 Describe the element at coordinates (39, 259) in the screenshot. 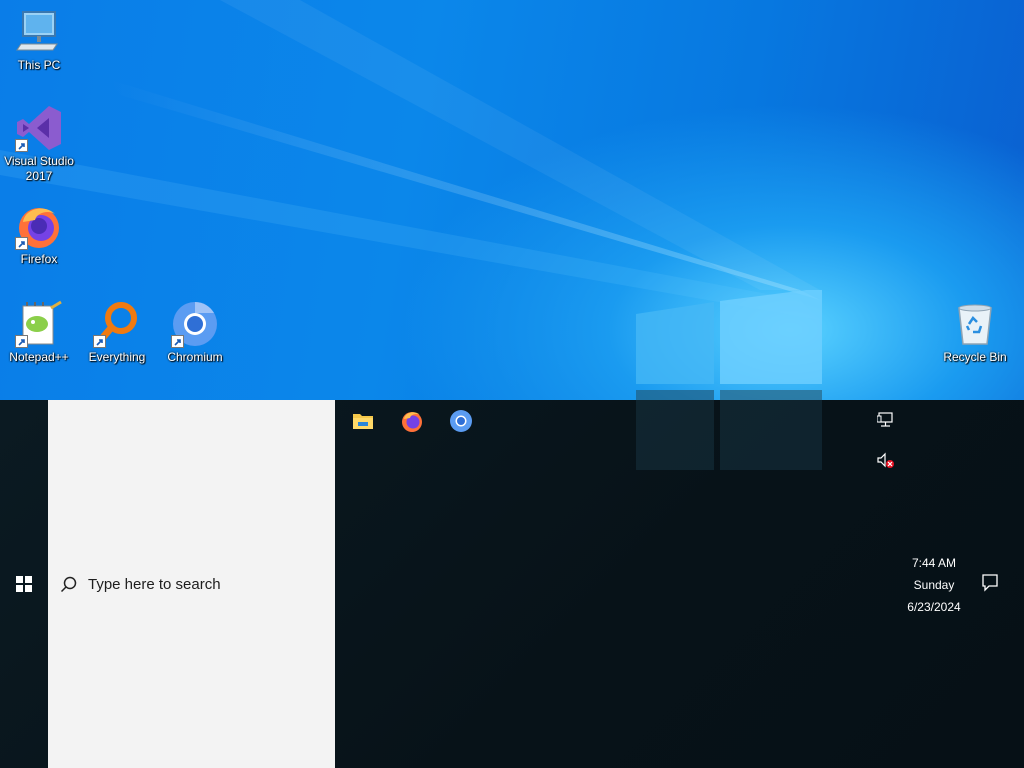

I see `desktop-icon-label: Firefox` at that location.